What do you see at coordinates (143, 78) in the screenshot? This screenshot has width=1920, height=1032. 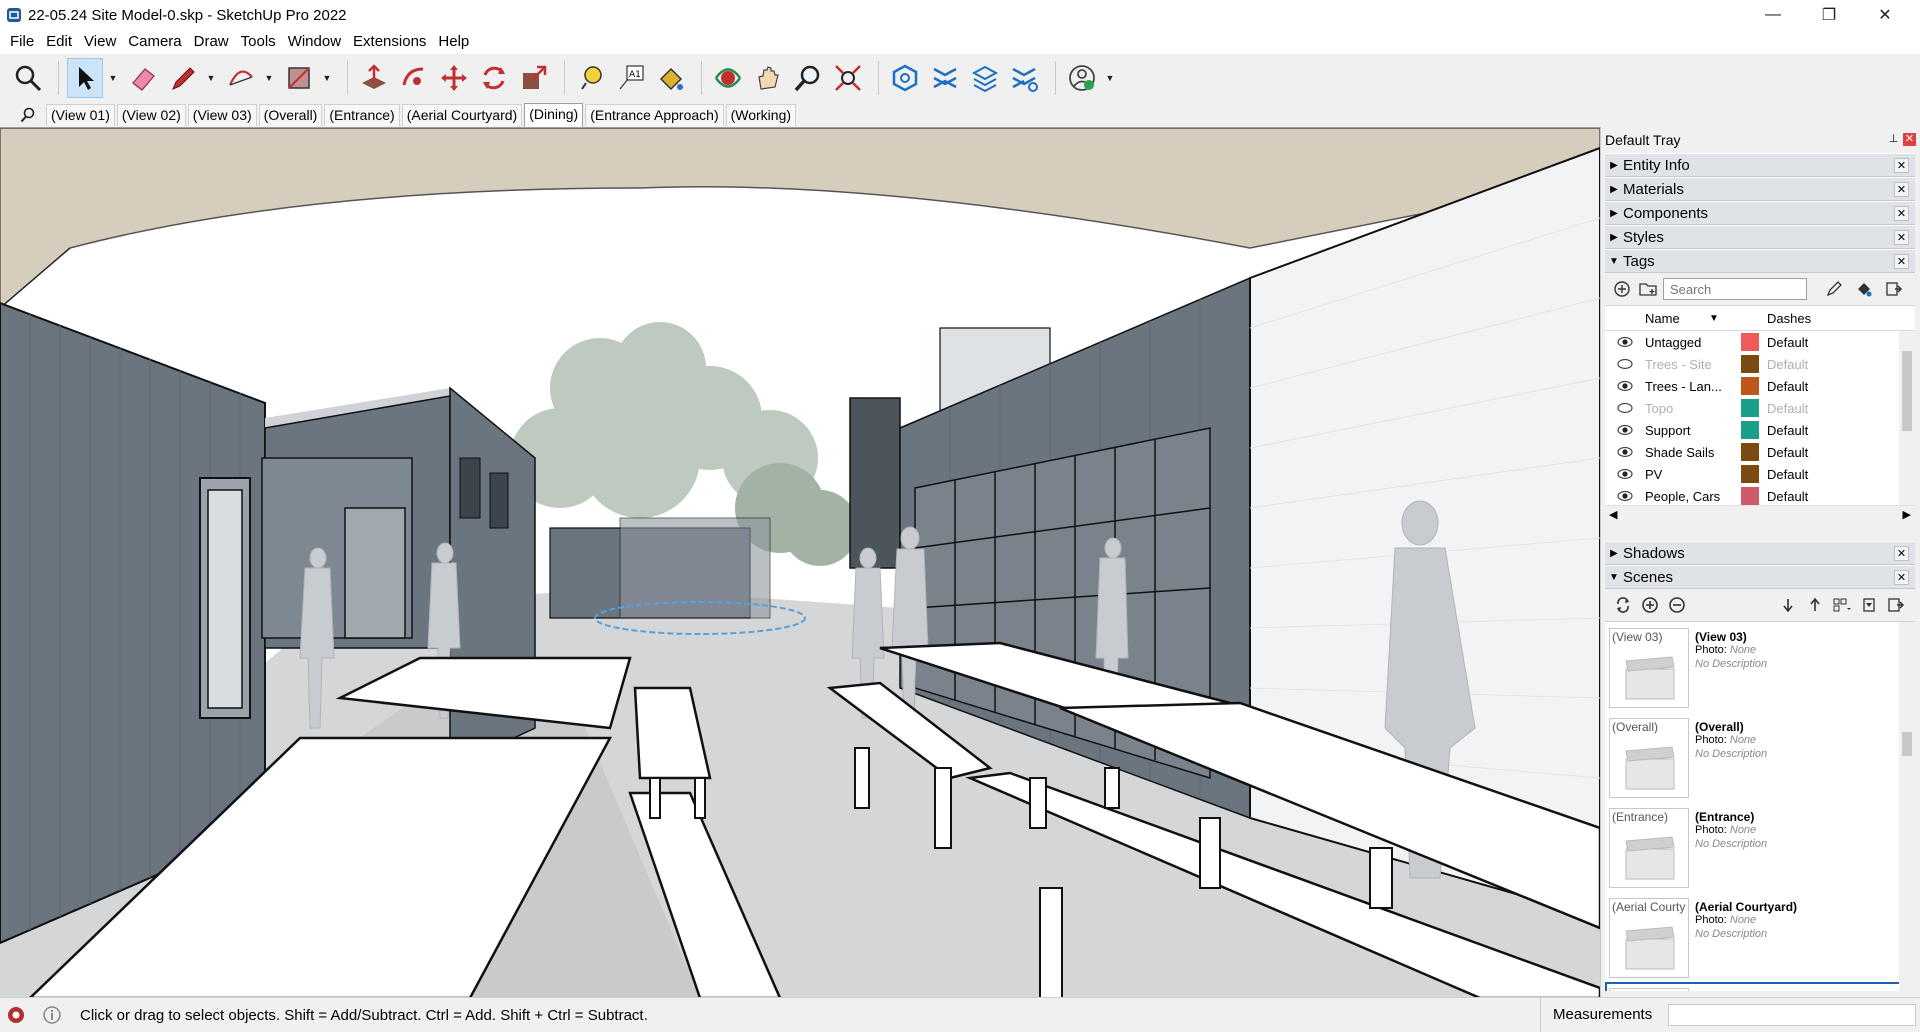 I see `eraser-tool-button` at bounding box center [143, 78].